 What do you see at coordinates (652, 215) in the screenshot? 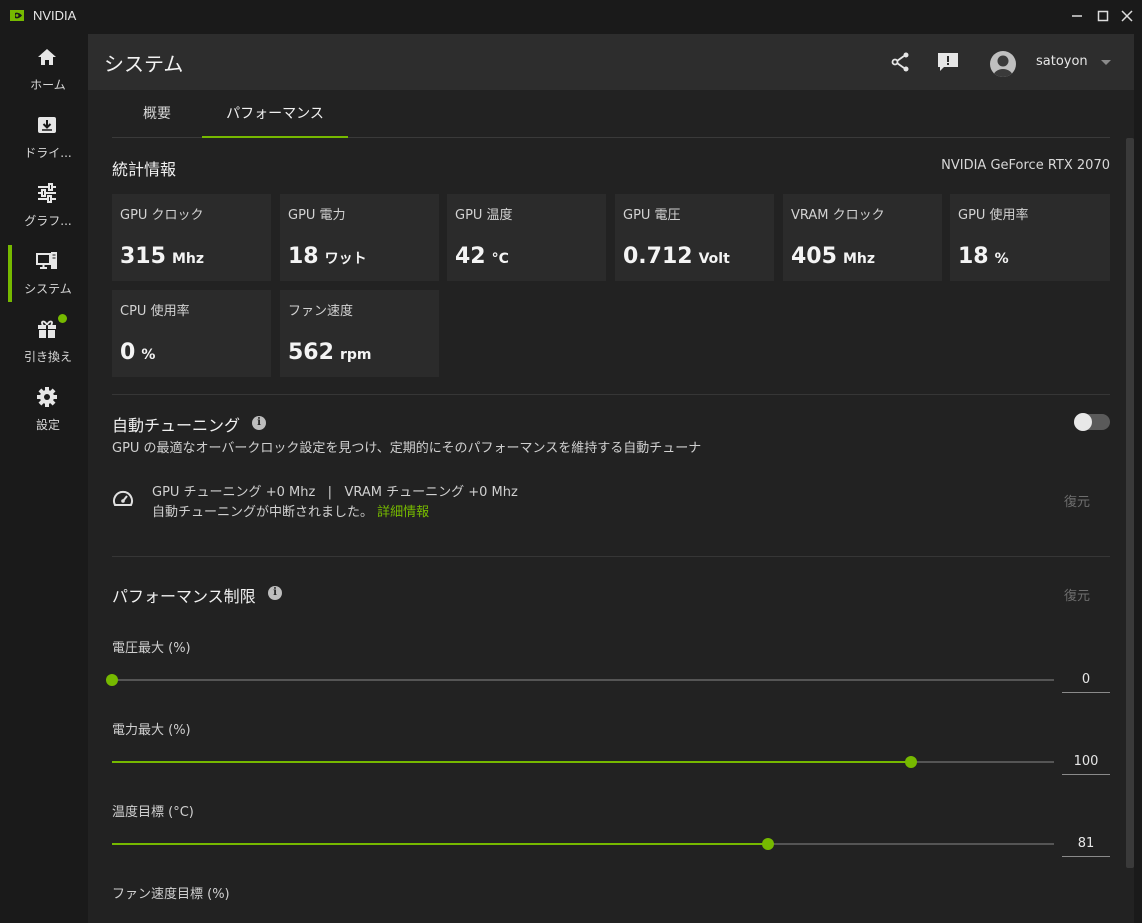
I see `stat-label: GPU 電圧` at bounding box center [652, 215].